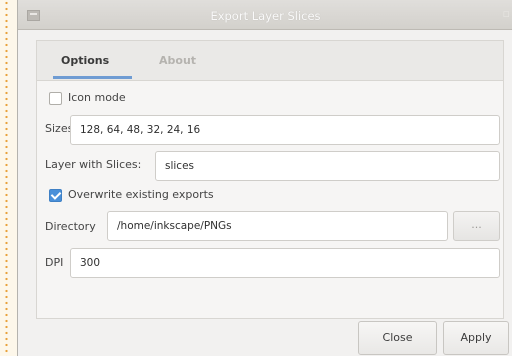 Image resolution: width=512 pixels, height=356 pixels. What do you see at coordinates (270, 60) in the screenshot?
I see `tab-bar: Options About` at bounding box center [270, 60].